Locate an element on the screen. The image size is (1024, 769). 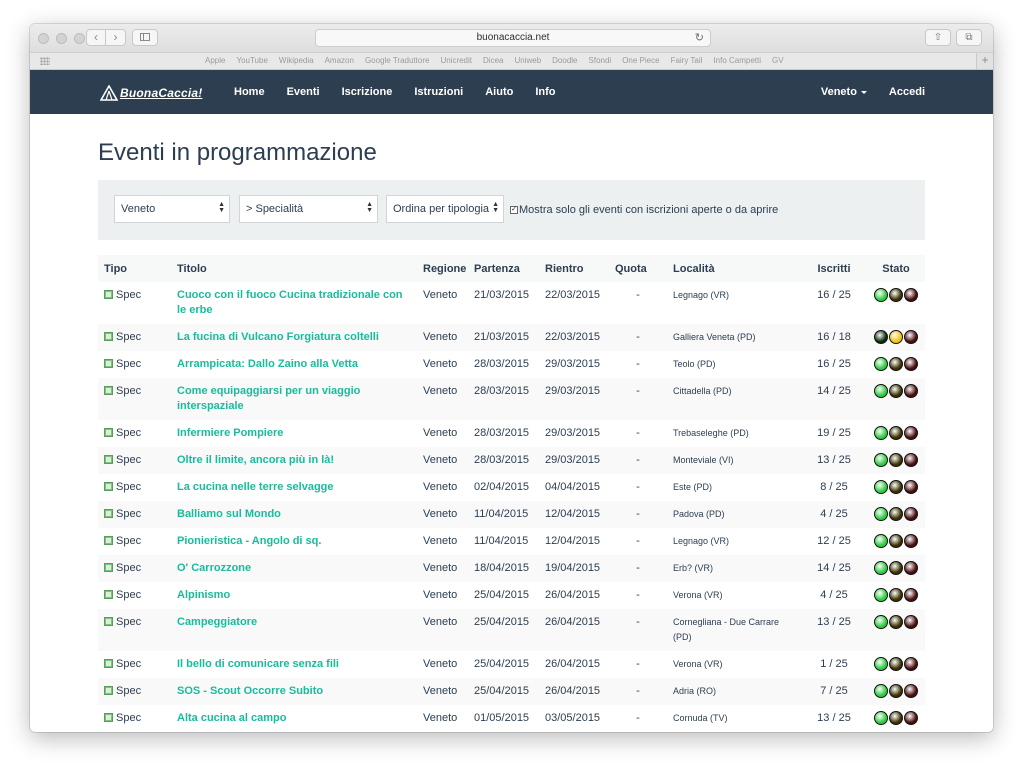
cell-titolo: Campeggiatore is located at coordinates (294, 630).